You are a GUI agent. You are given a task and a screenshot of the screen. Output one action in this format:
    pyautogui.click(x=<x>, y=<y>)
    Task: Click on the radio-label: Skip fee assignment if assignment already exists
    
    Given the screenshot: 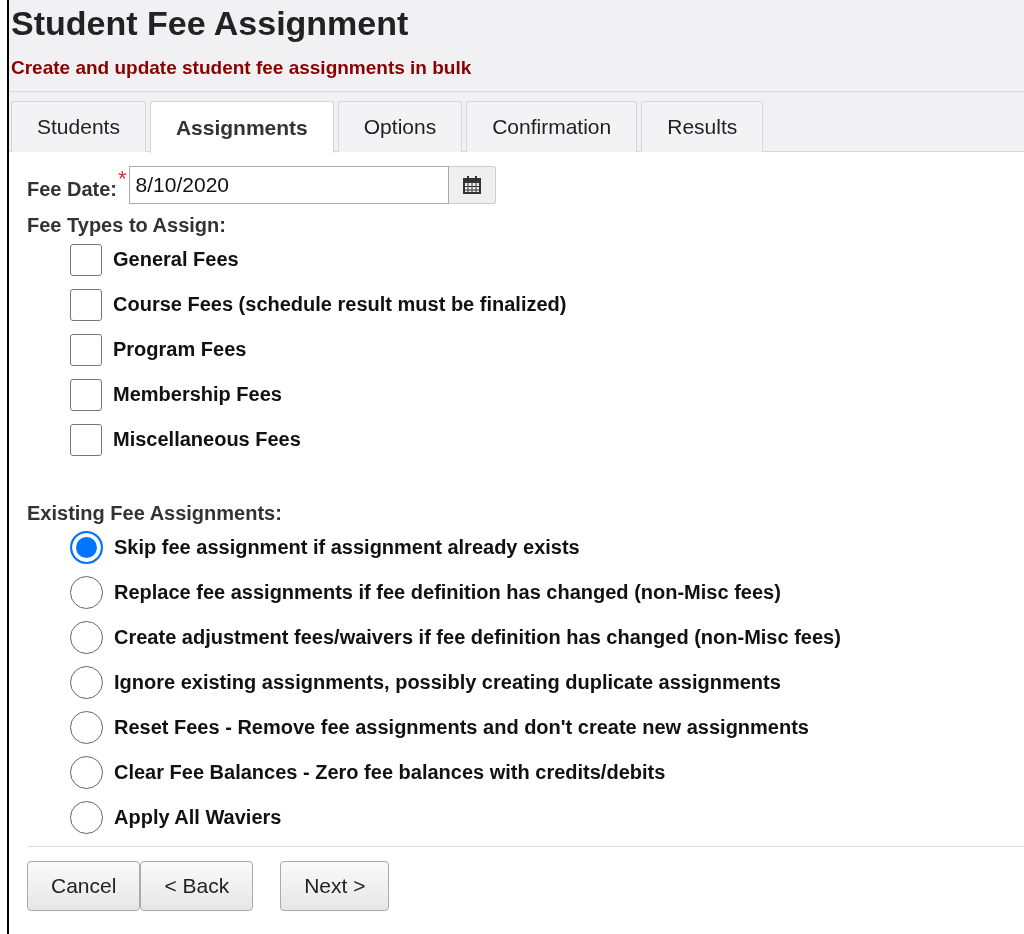 What is the action you would take?
    pyautogui.click(x=347, y=547)
    